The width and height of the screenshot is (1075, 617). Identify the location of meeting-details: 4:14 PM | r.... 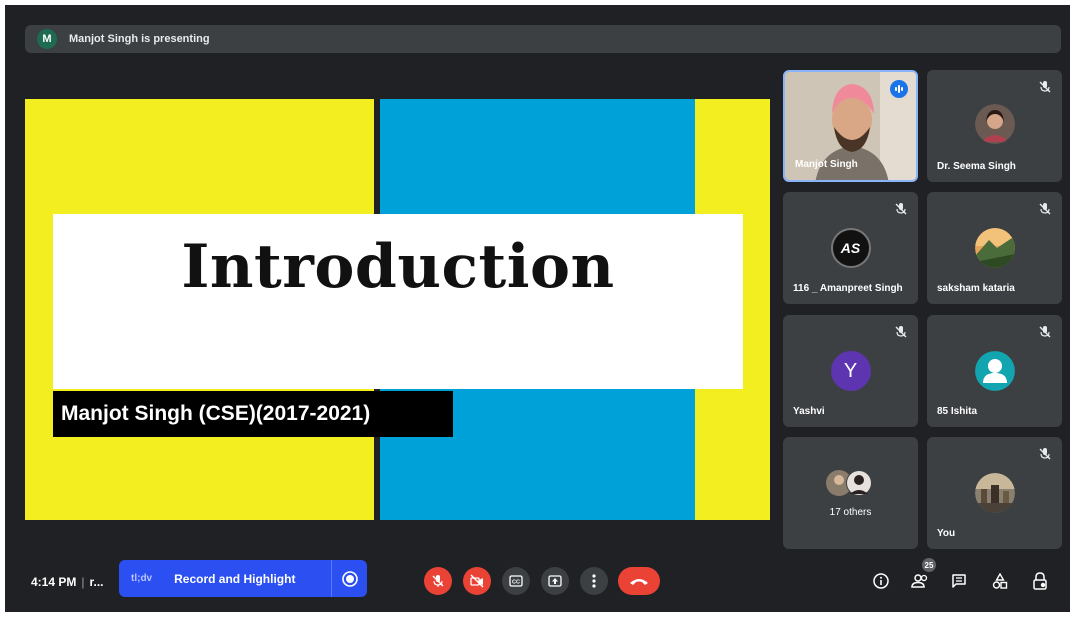
(67, 582).